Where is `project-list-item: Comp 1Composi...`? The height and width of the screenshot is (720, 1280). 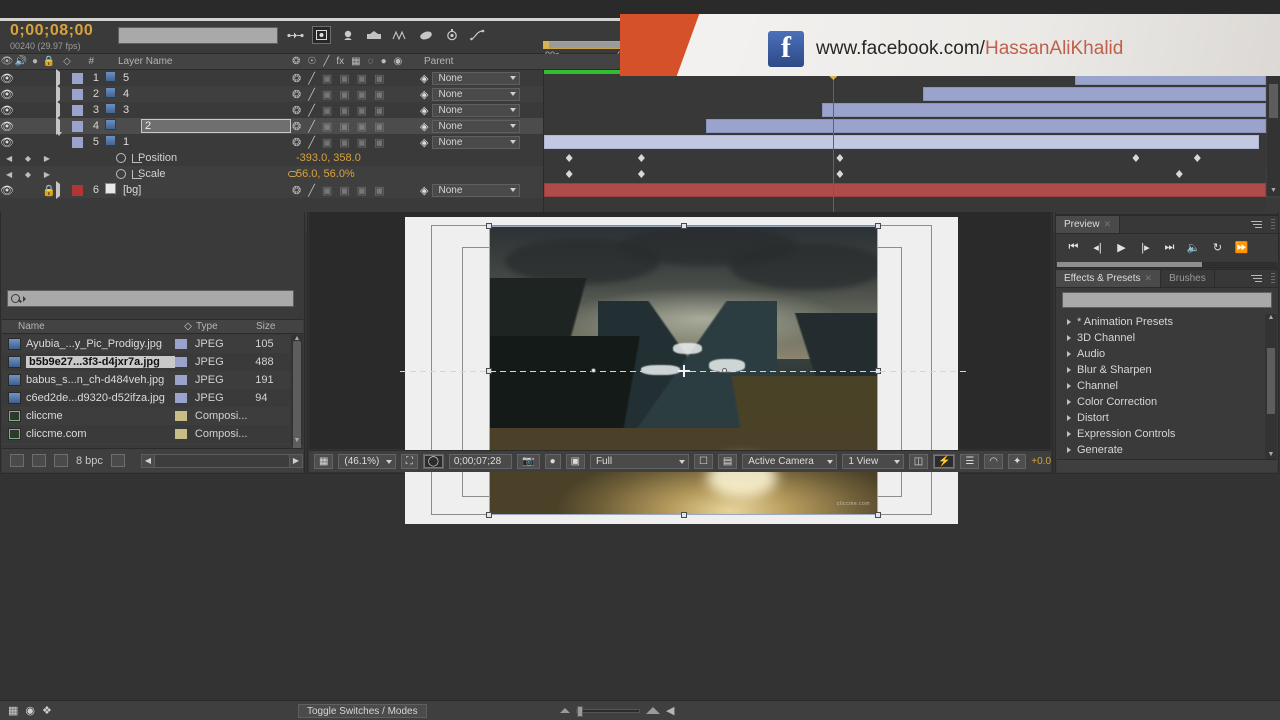 project-list-item: Comp 1Composi... is located at coordinates (146, 444).